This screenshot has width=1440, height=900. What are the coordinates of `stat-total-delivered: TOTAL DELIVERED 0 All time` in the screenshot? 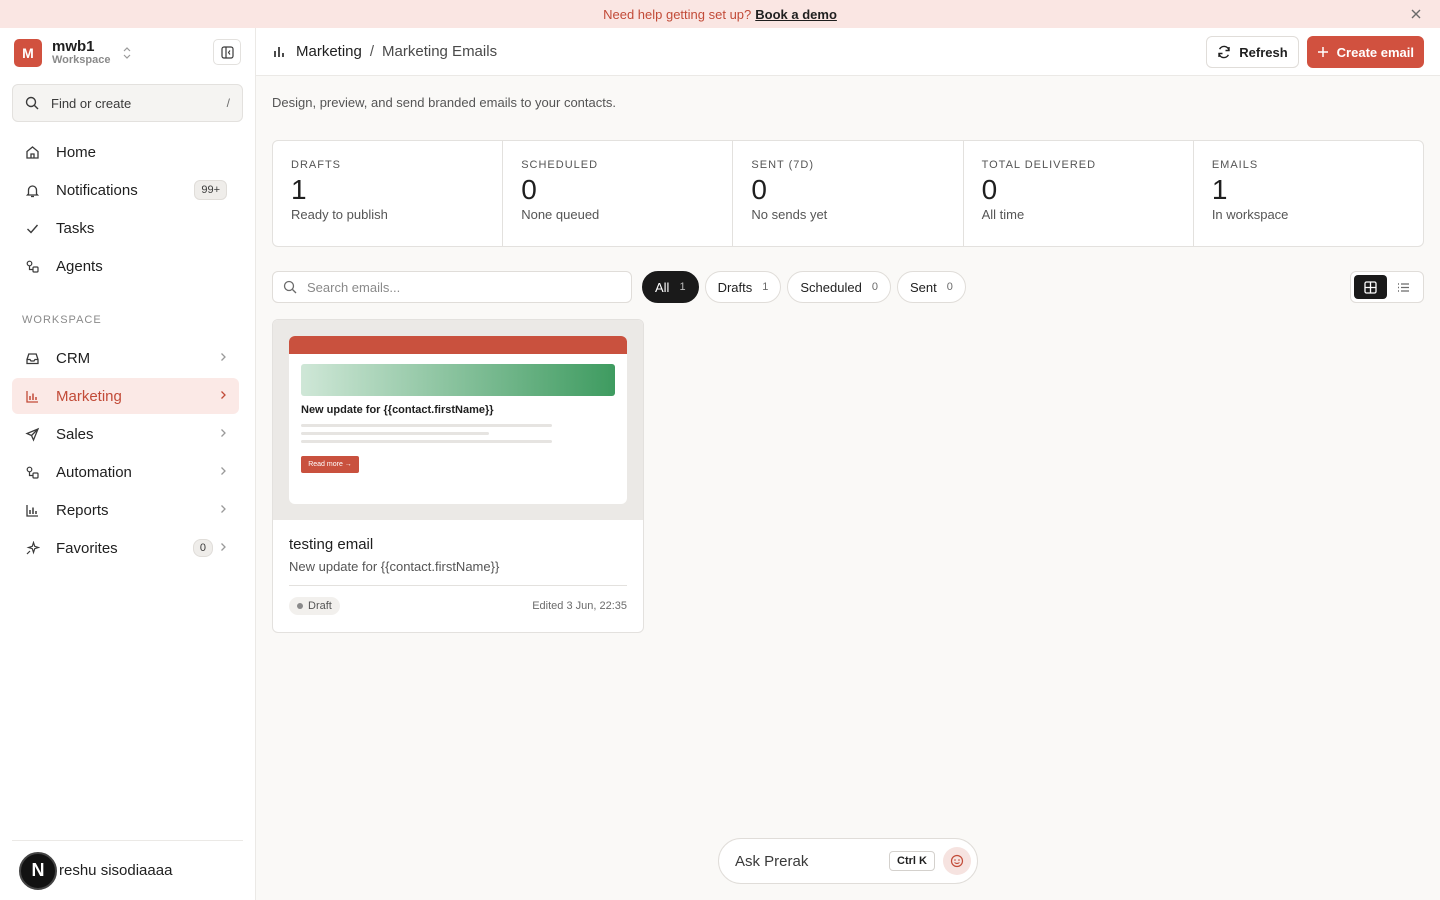 It's located at (1079, 193).